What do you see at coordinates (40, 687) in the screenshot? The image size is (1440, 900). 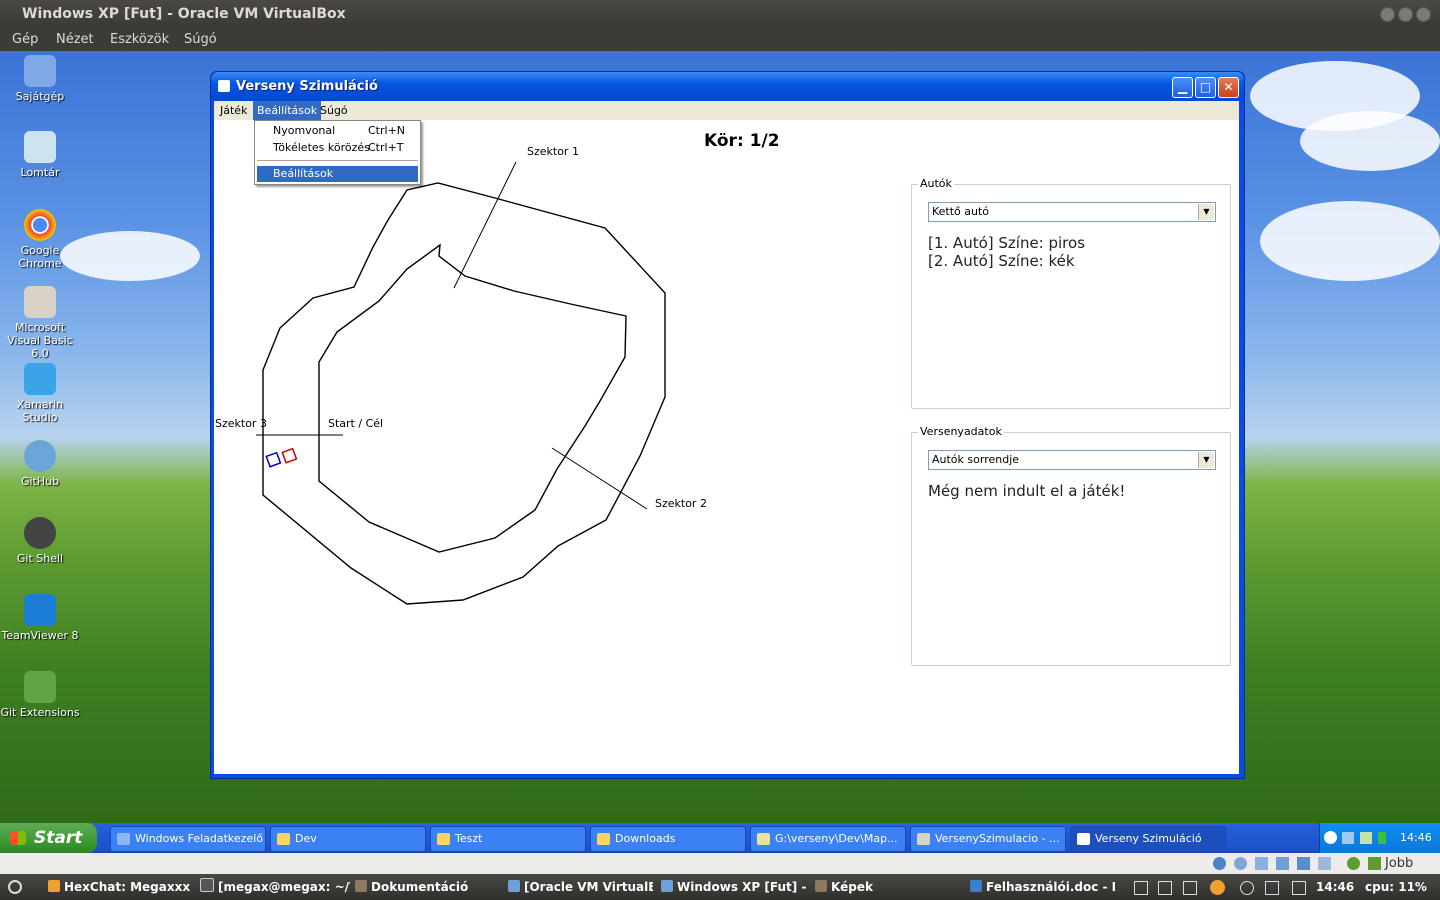 I see `git-extensions-icon` at bounding box center [40, 687].